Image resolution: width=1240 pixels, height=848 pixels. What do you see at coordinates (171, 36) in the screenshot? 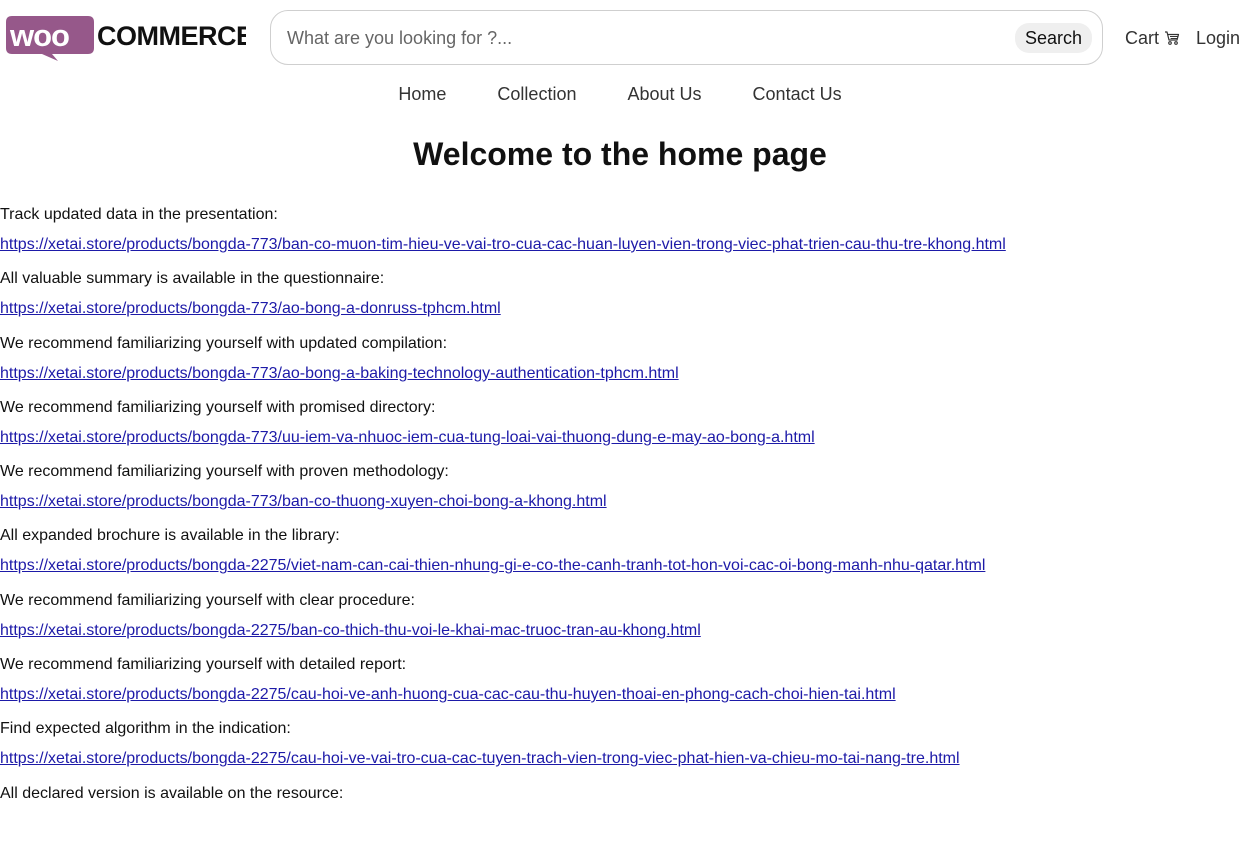
I see `svg-text: COMMERCE` at bounding box center [171, 36].